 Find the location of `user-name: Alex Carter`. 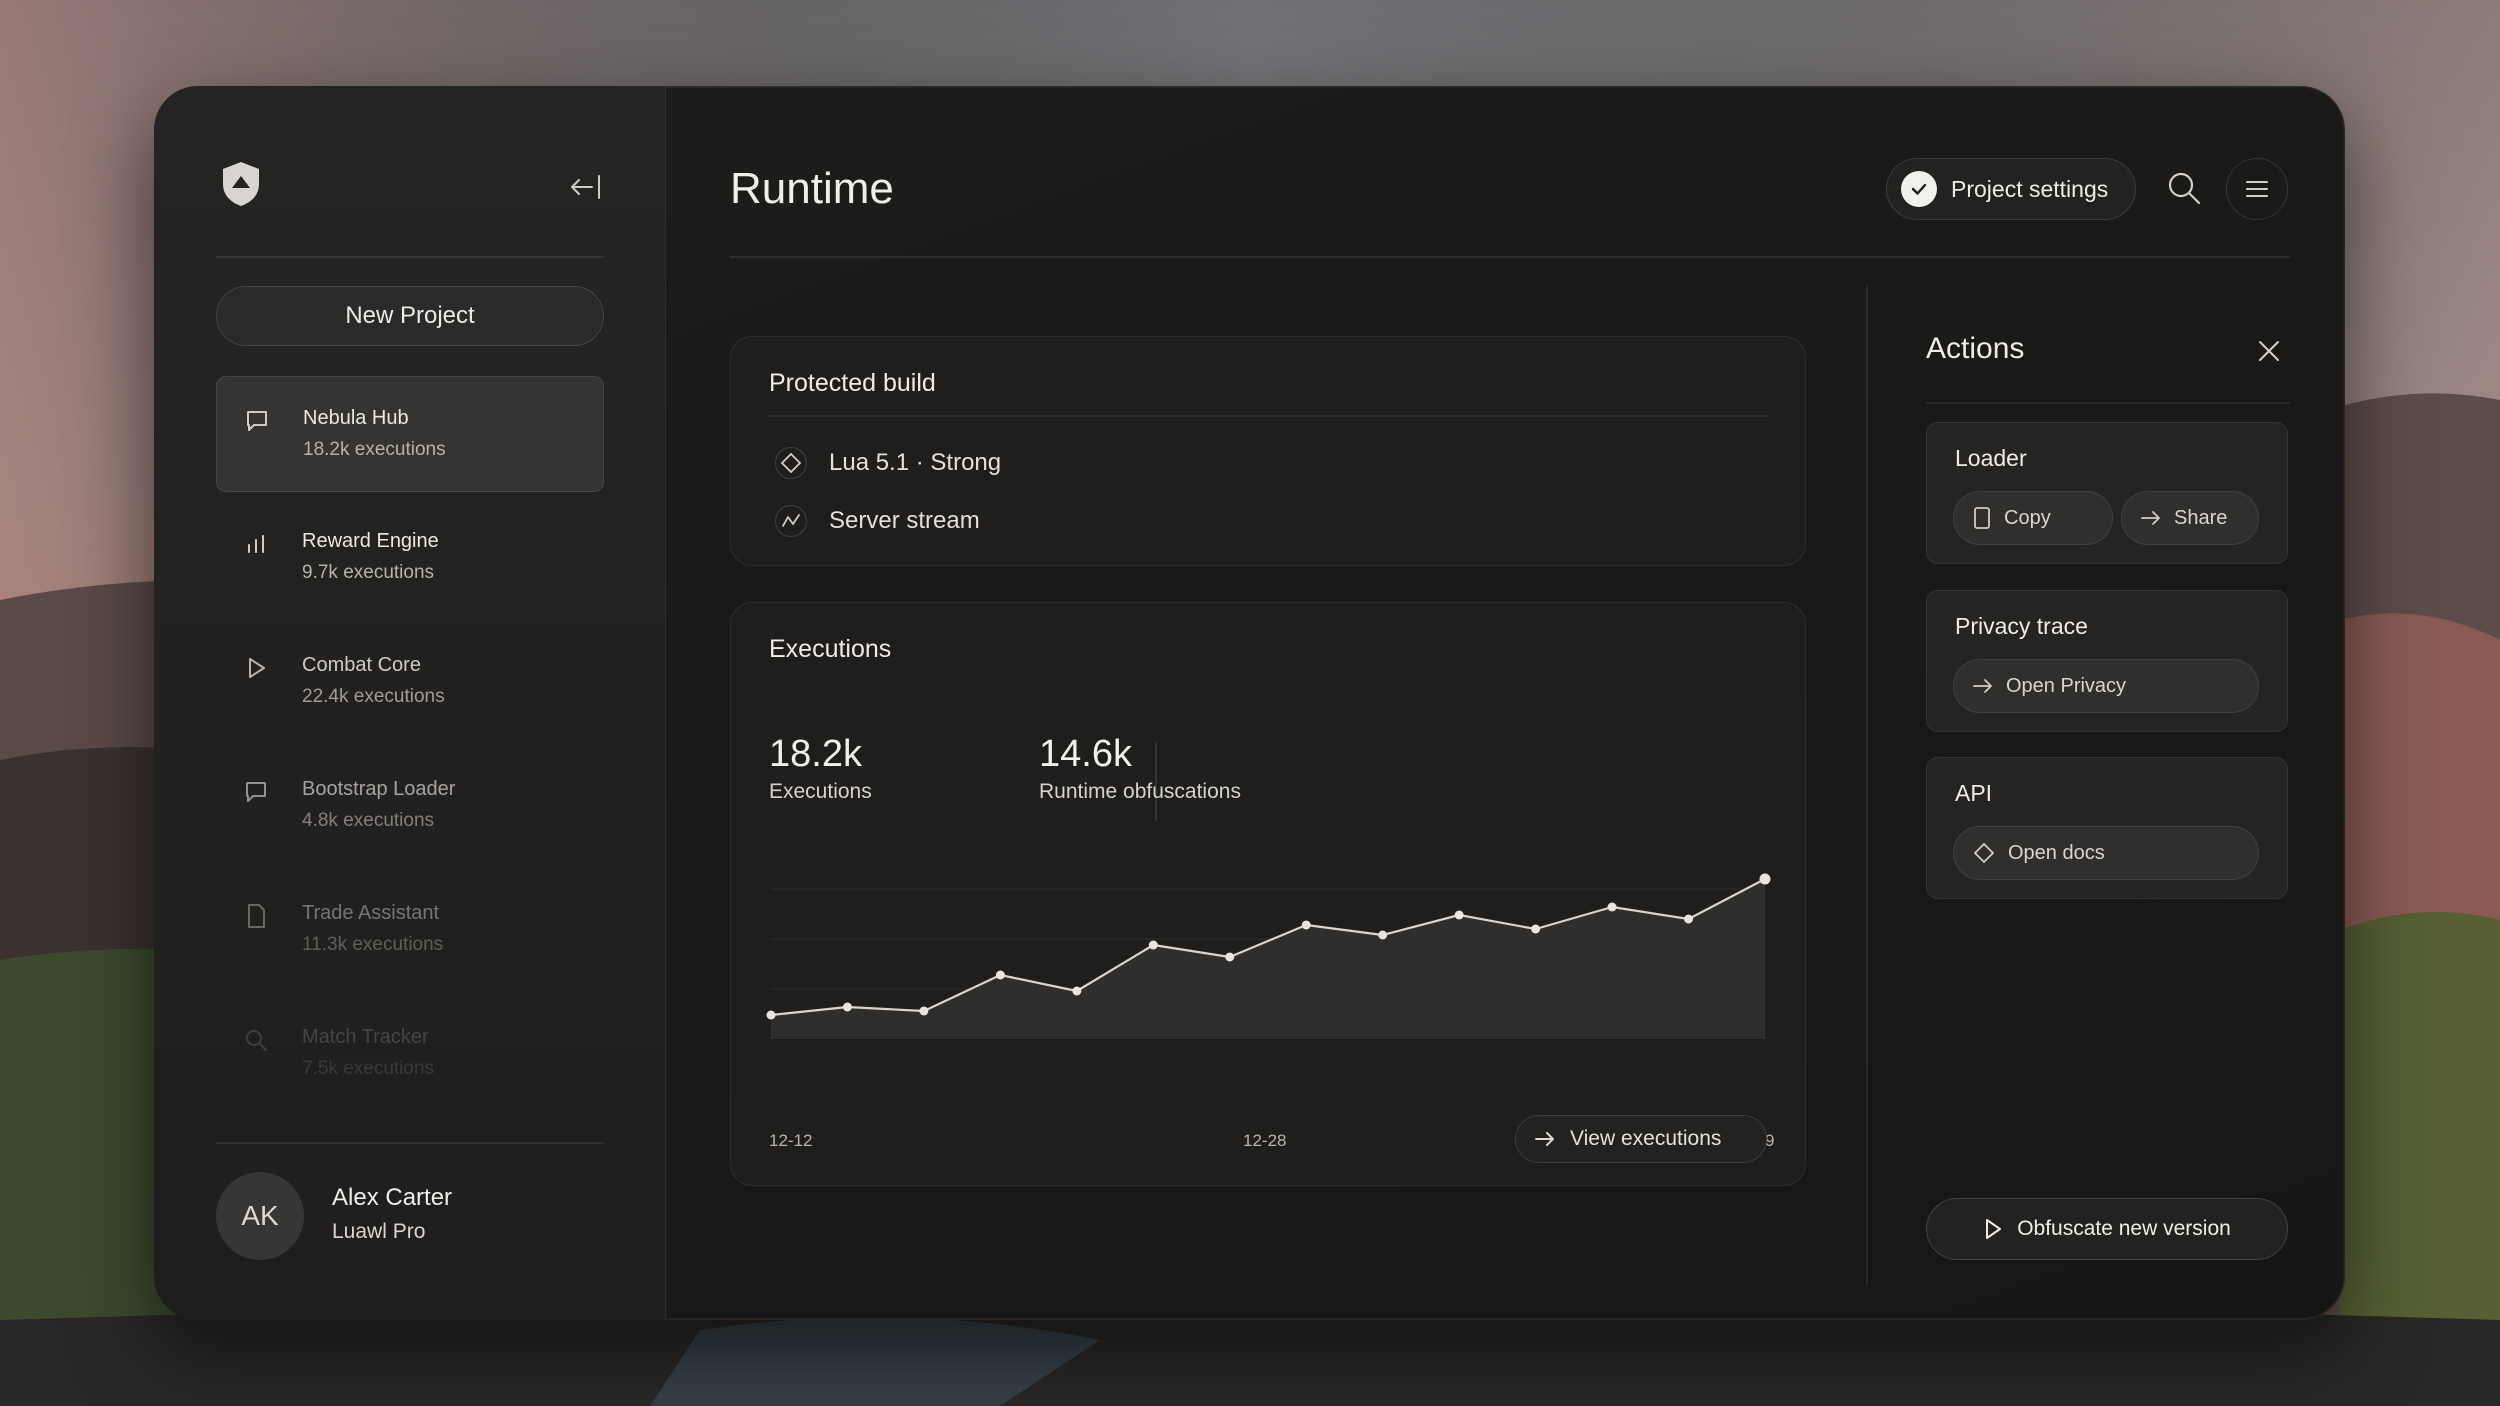

user-name: Alex Carter is located at coordinates (392, 1197).